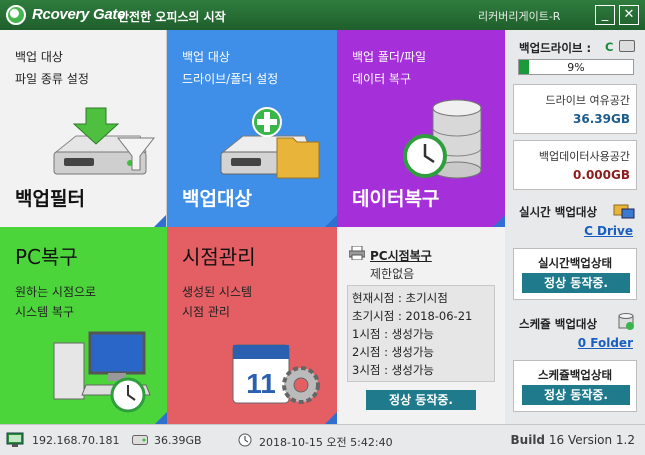 Image resolution: width=645 pixels, height=455 pixels. Describe the element at coordinates (50, 199) in the screenshot. I see `tile-title: 백업필터` at that location.